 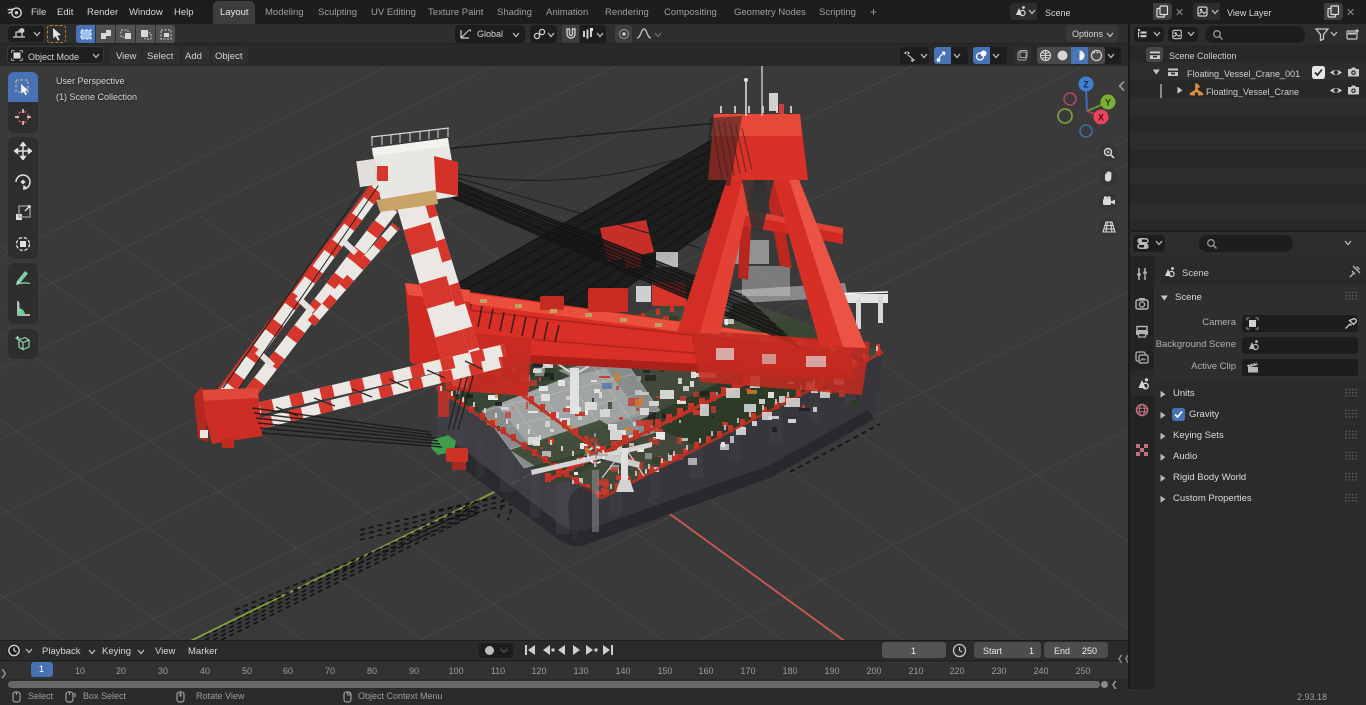 What do you see at coordinates (1108, 103) in the screenshot?
I see `svg-text: Y` at bounding box center [1108, 103].